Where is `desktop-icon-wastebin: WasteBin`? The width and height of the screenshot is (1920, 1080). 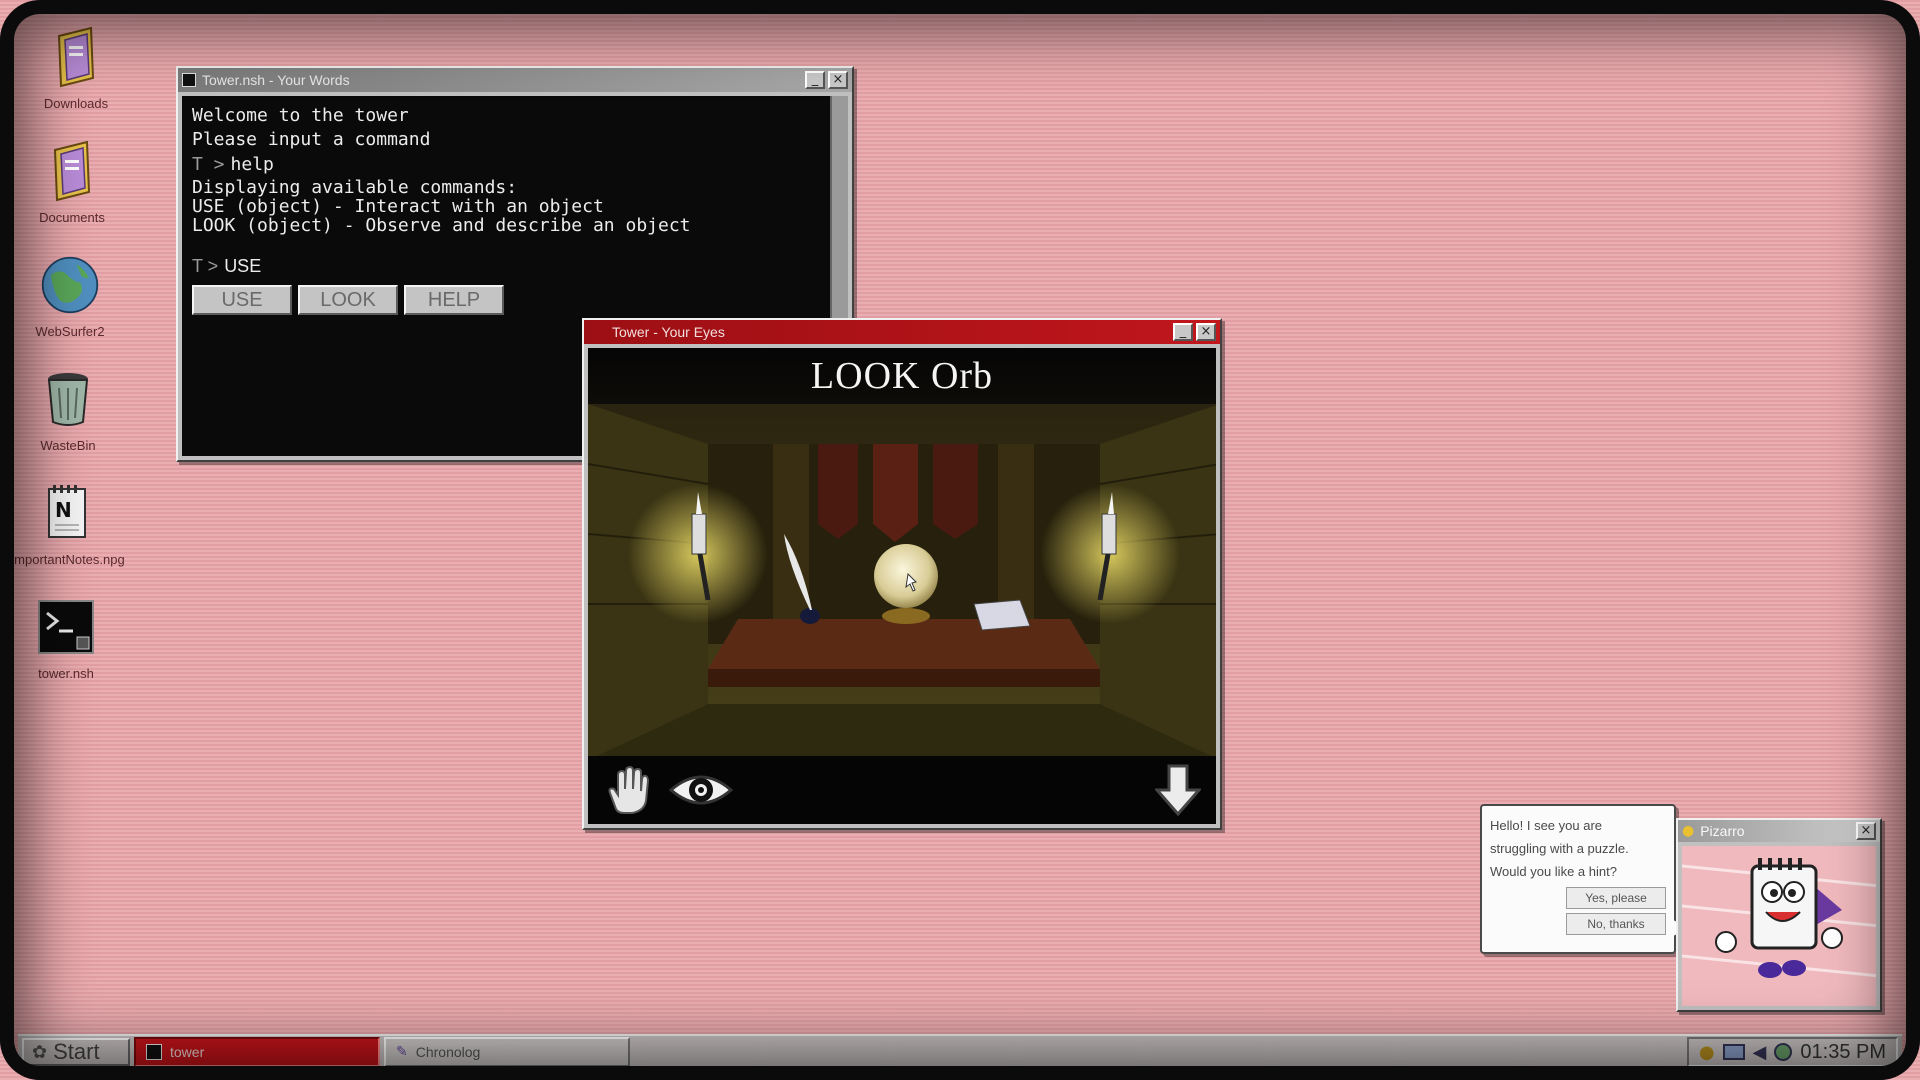
desktop-icon-wastebin: WasteBin is located at coordinates (68, 408).